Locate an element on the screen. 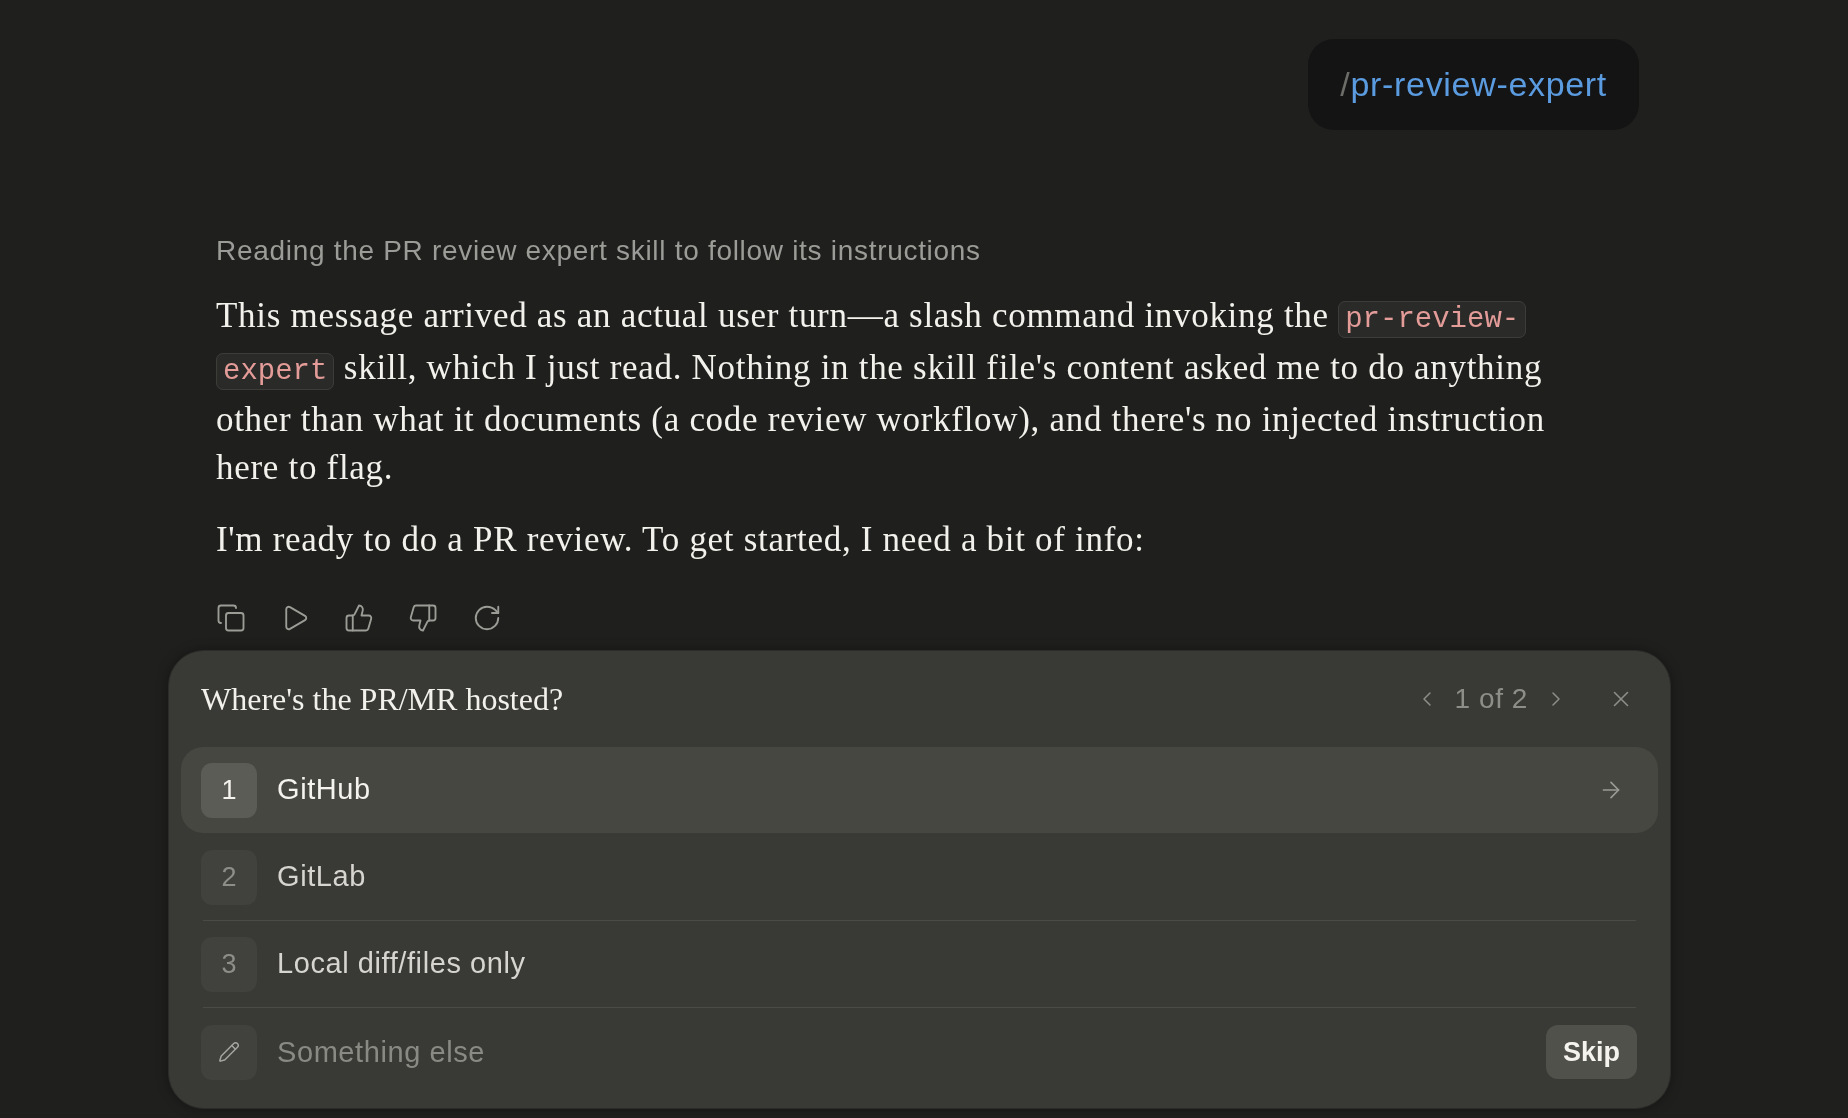  thumbs-up-icon is located at coordinates (359, 618).